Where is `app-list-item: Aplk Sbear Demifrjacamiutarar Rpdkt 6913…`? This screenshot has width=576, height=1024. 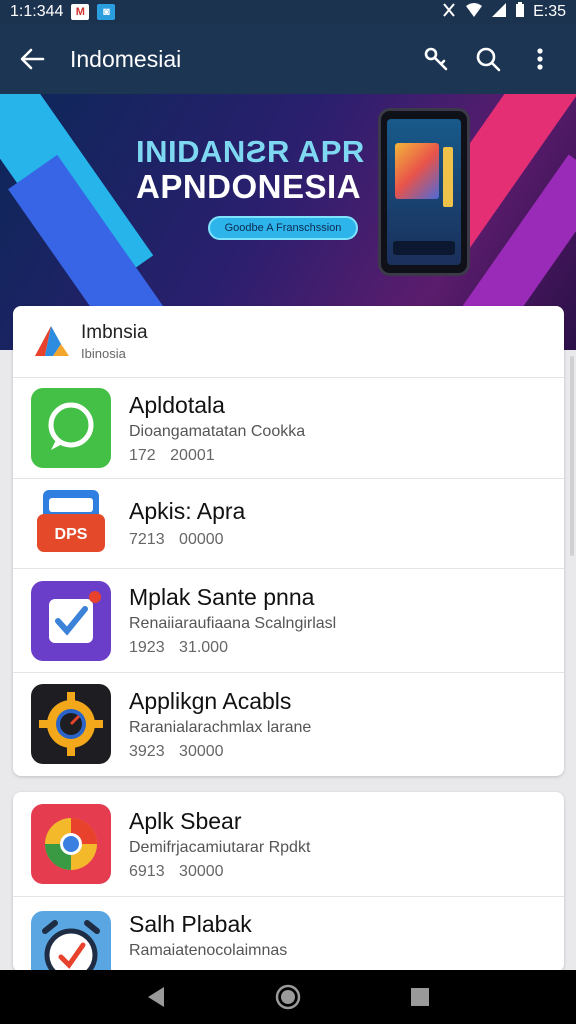 app-list-item: Aplk Sbear Demifrjacamiutarar Rpdkt 6913… is located at coordinates (288, 844).